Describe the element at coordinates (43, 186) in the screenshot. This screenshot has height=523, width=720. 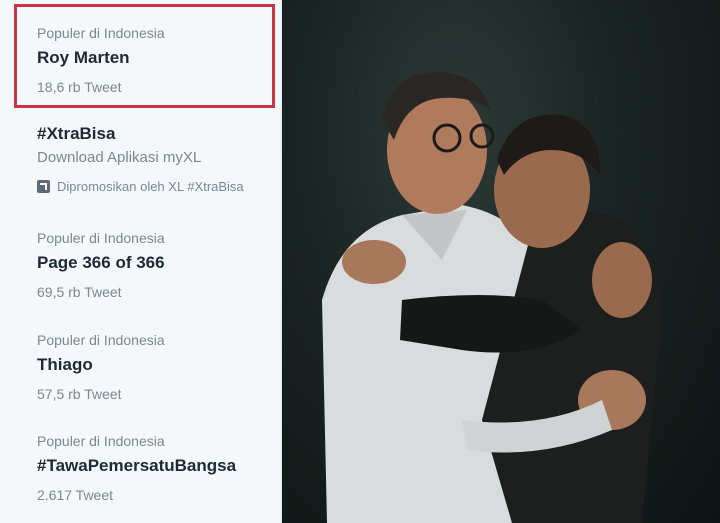
I see `promoted-icon` at that location.